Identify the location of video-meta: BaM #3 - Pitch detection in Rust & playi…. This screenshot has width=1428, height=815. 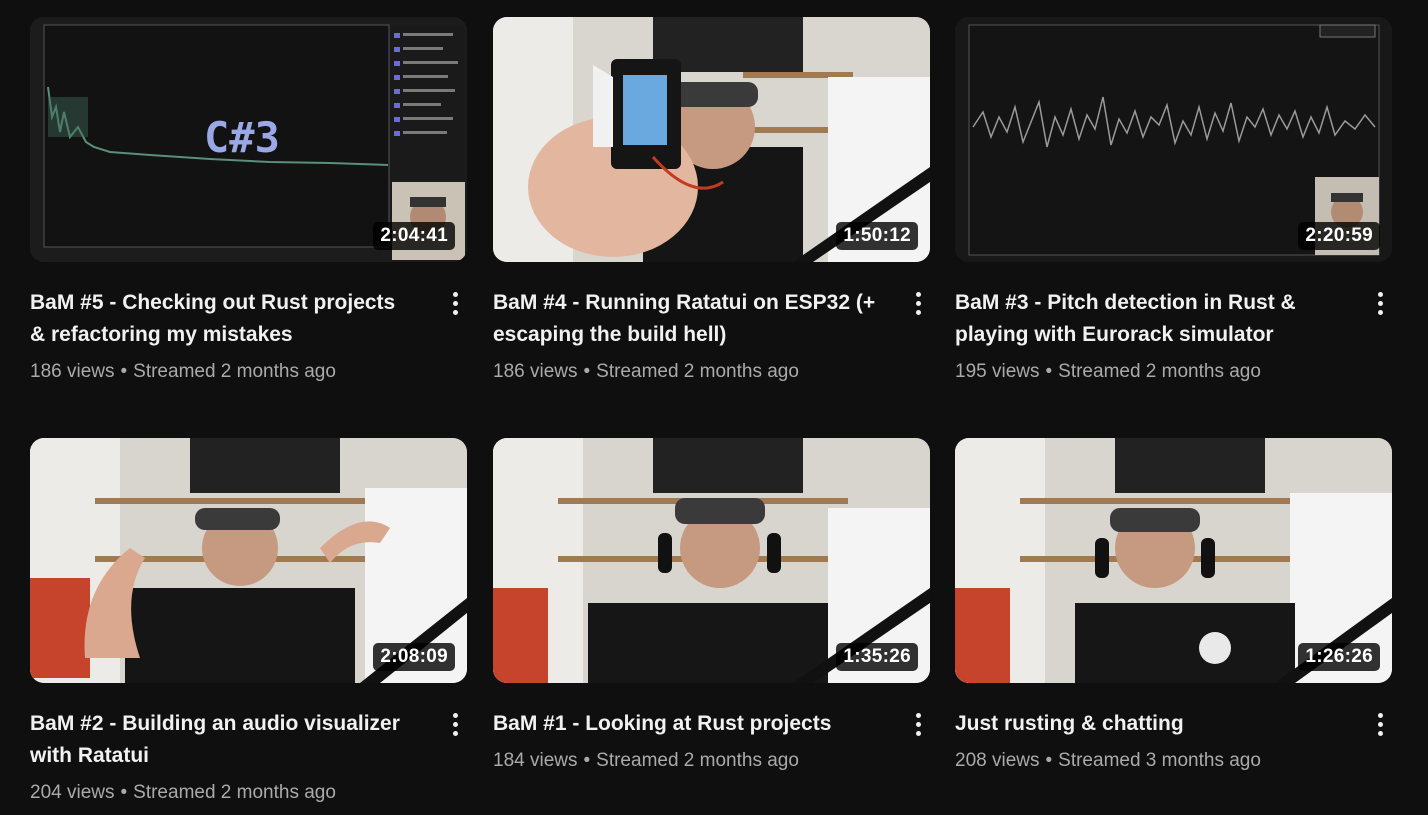
(1173, 336).